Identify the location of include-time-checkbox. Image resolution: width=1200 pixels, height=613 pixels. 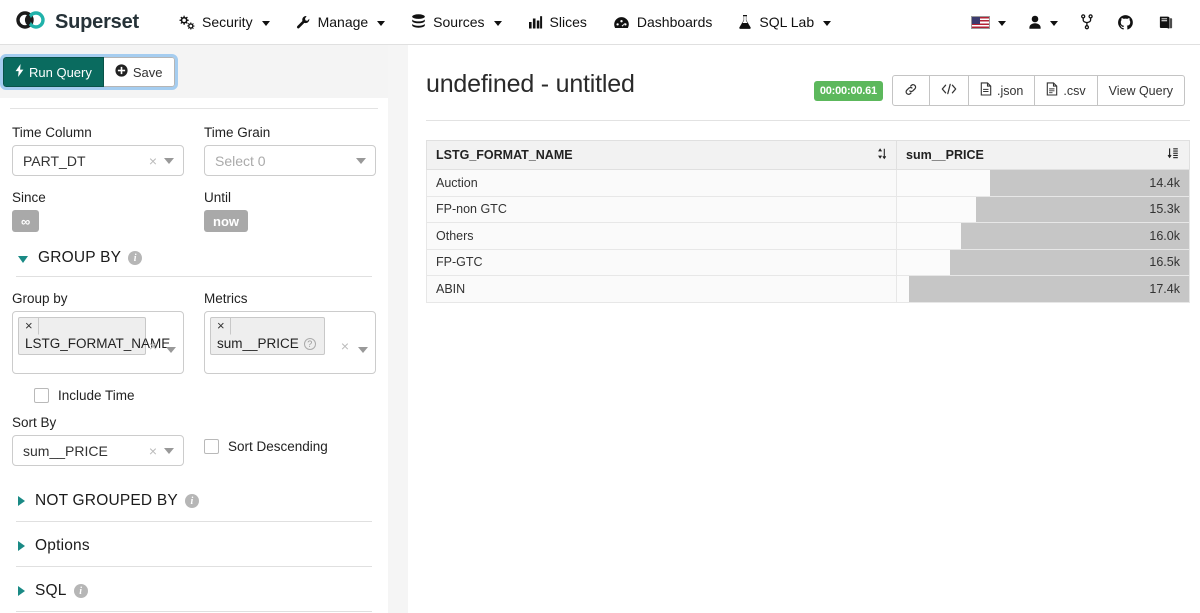
(41, 395).